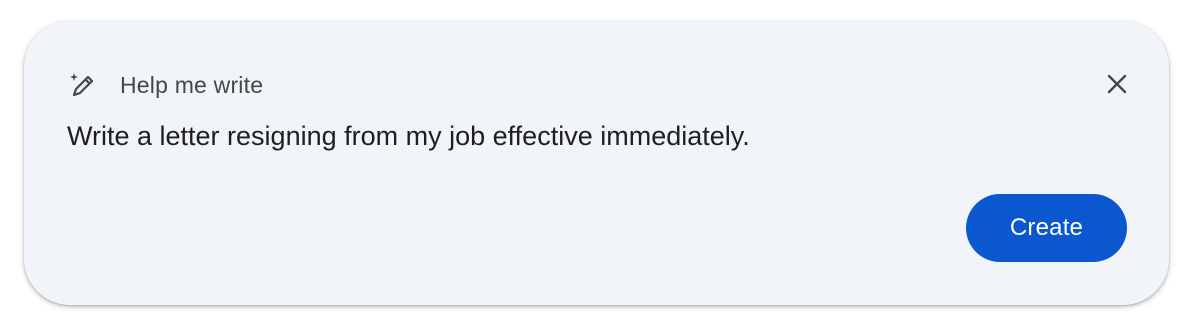  Describe the element at coordinates (1046, 228) in the screenshot. I see `create-button: Create` at that location.